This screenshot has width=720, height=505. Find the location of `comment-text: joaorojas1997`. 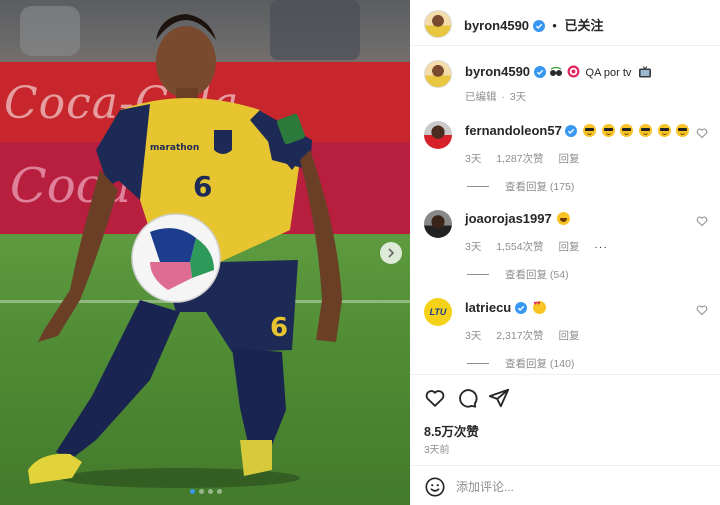

comment-text: joaorojas1997 is located at coordinates (518, 218).